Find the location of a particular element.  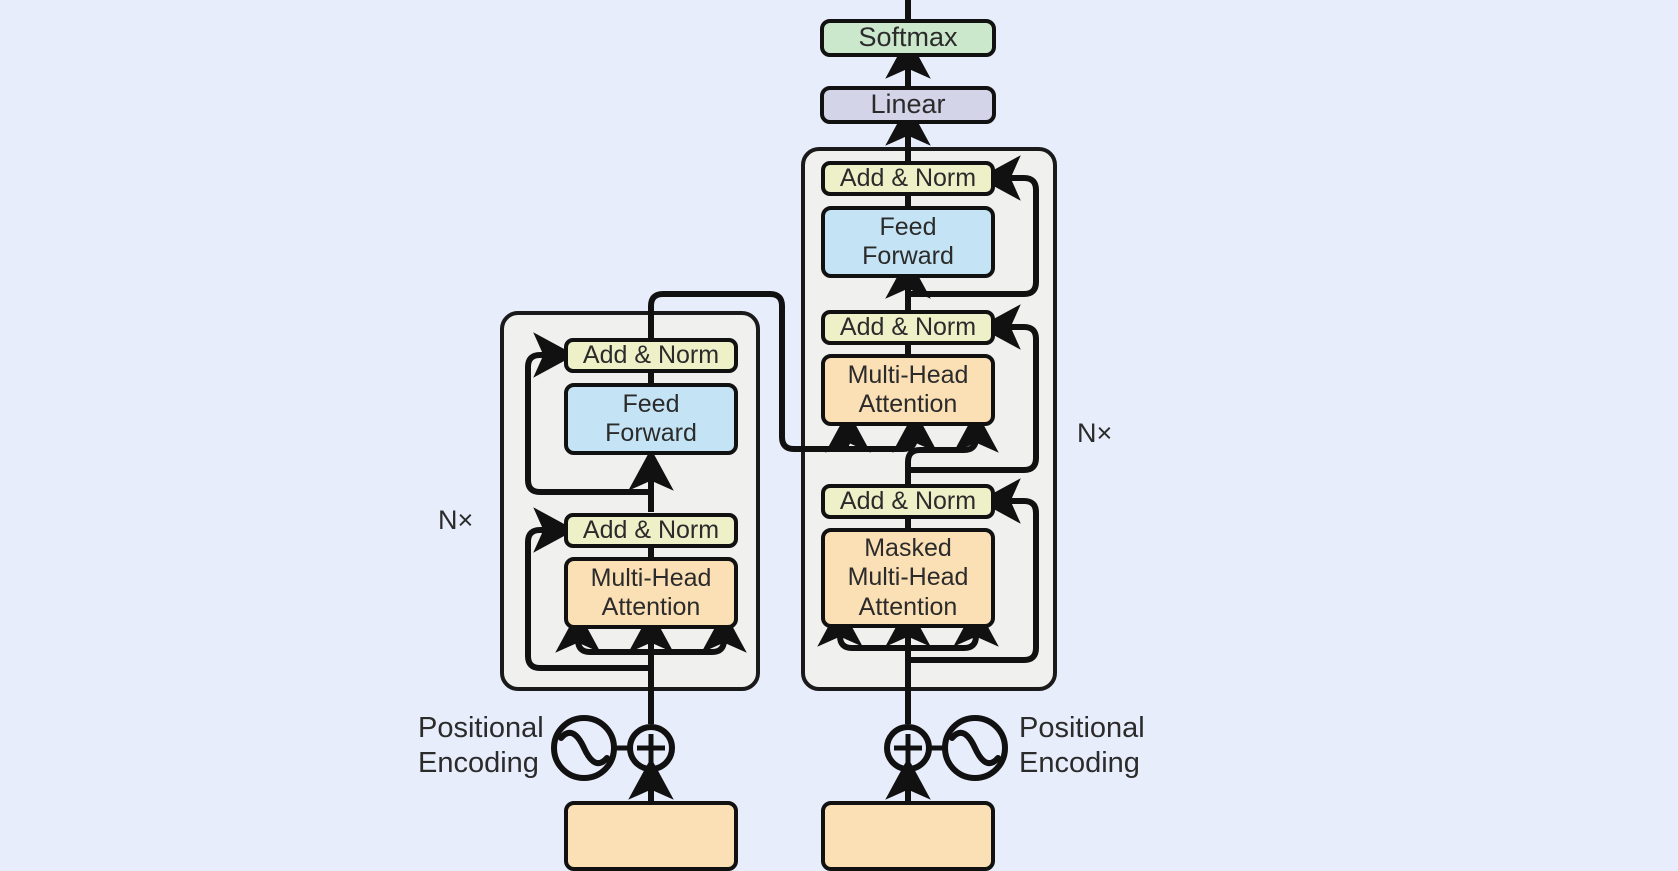

decoder-feed-forward: Feed Forward is located at coordinates (908, 242).